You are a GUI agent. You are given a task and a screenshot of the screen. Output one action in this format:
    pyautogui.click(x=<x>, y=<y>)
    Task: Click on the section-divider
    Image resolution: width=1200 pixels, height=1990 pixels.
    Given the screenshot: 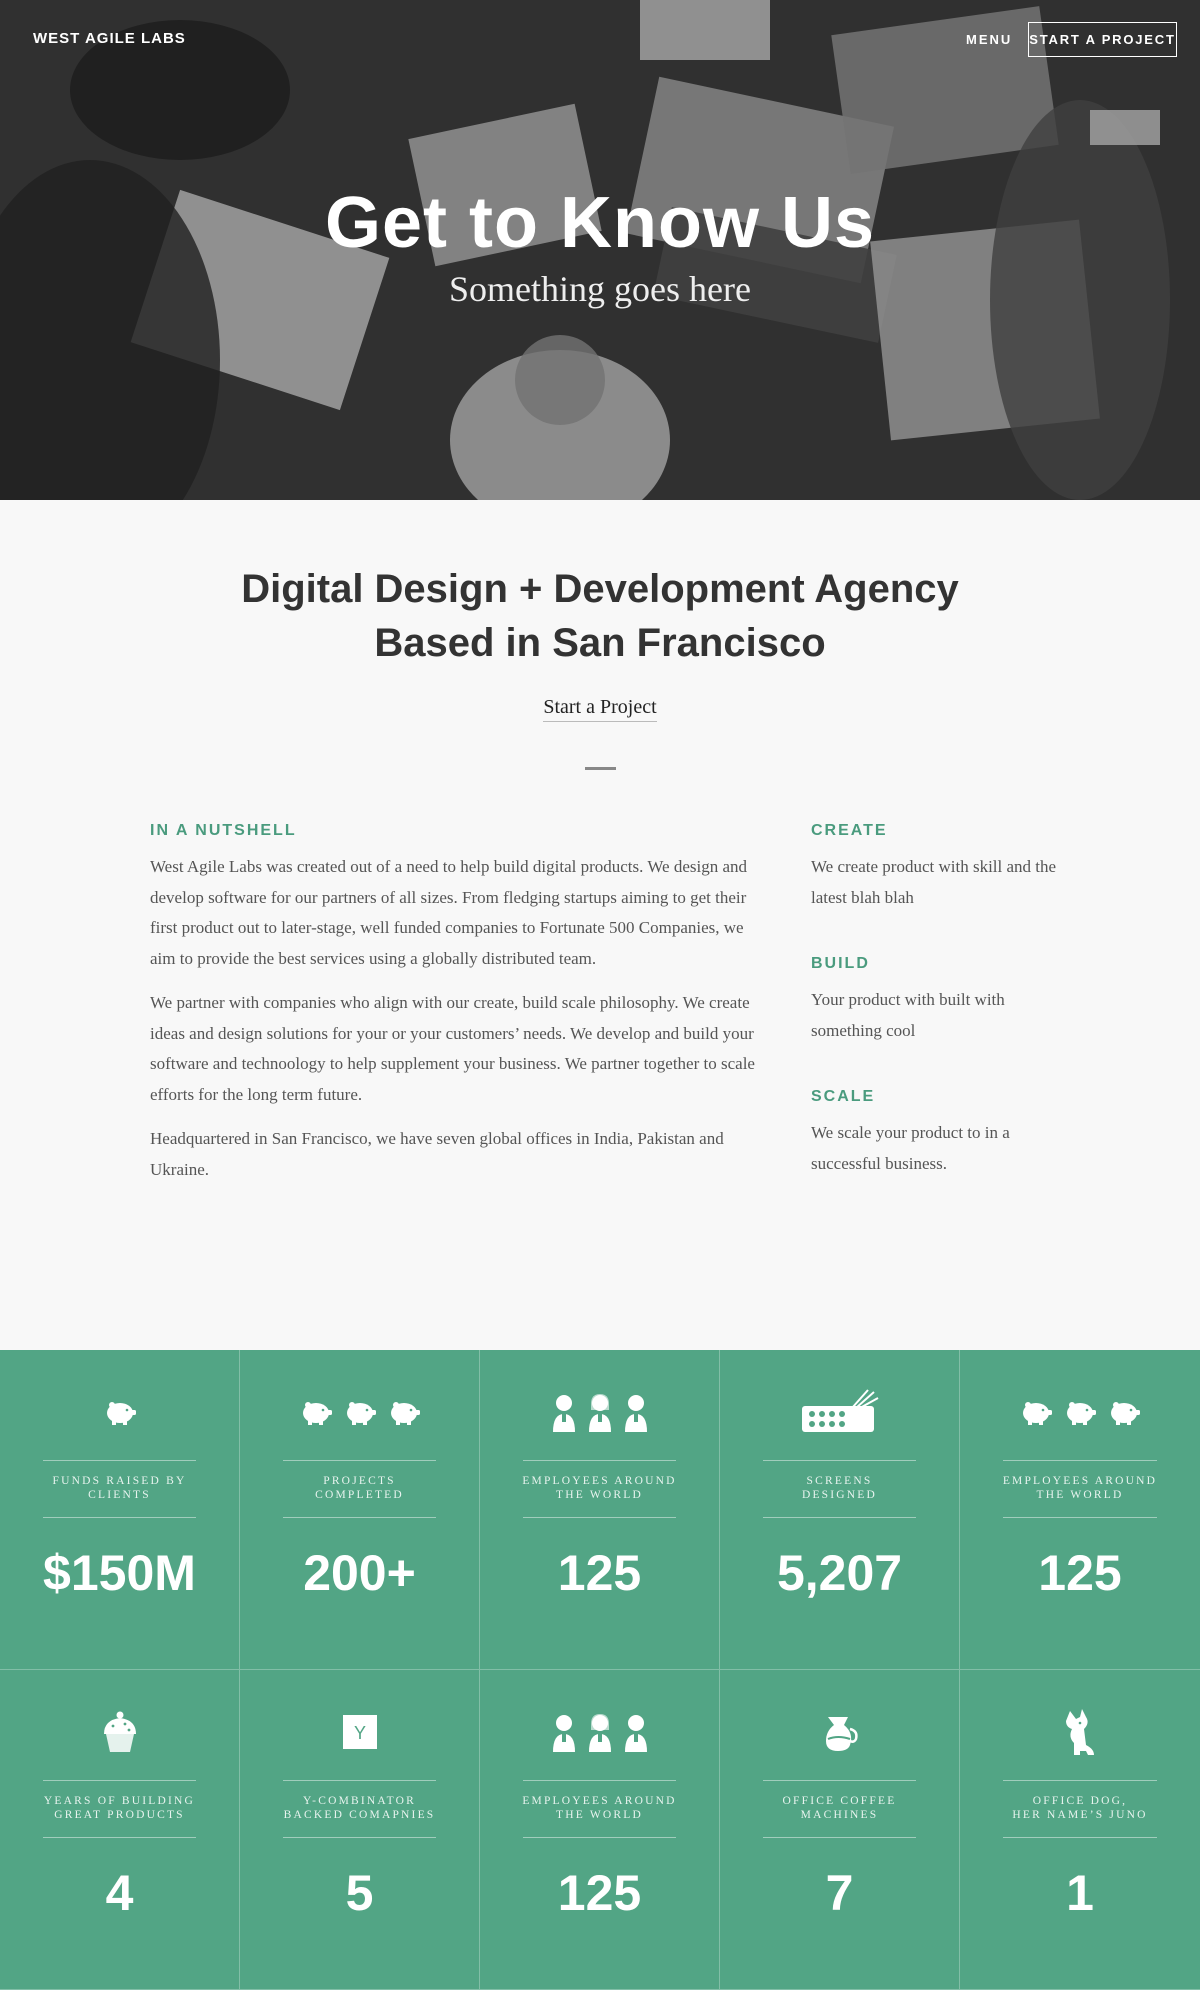 What is the action you would take?
    pyautogui.click(x=600, y=768)
    